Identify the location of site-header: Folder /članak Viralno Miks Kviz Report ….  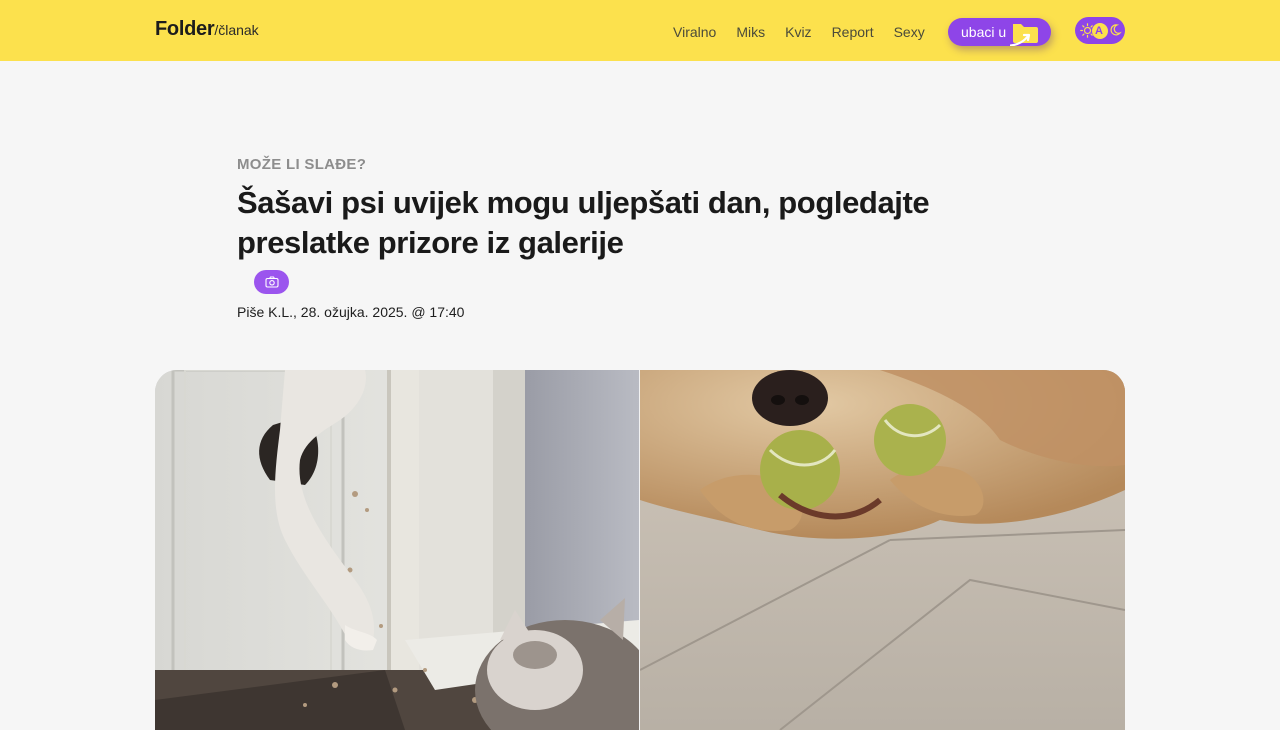
(640, 30).